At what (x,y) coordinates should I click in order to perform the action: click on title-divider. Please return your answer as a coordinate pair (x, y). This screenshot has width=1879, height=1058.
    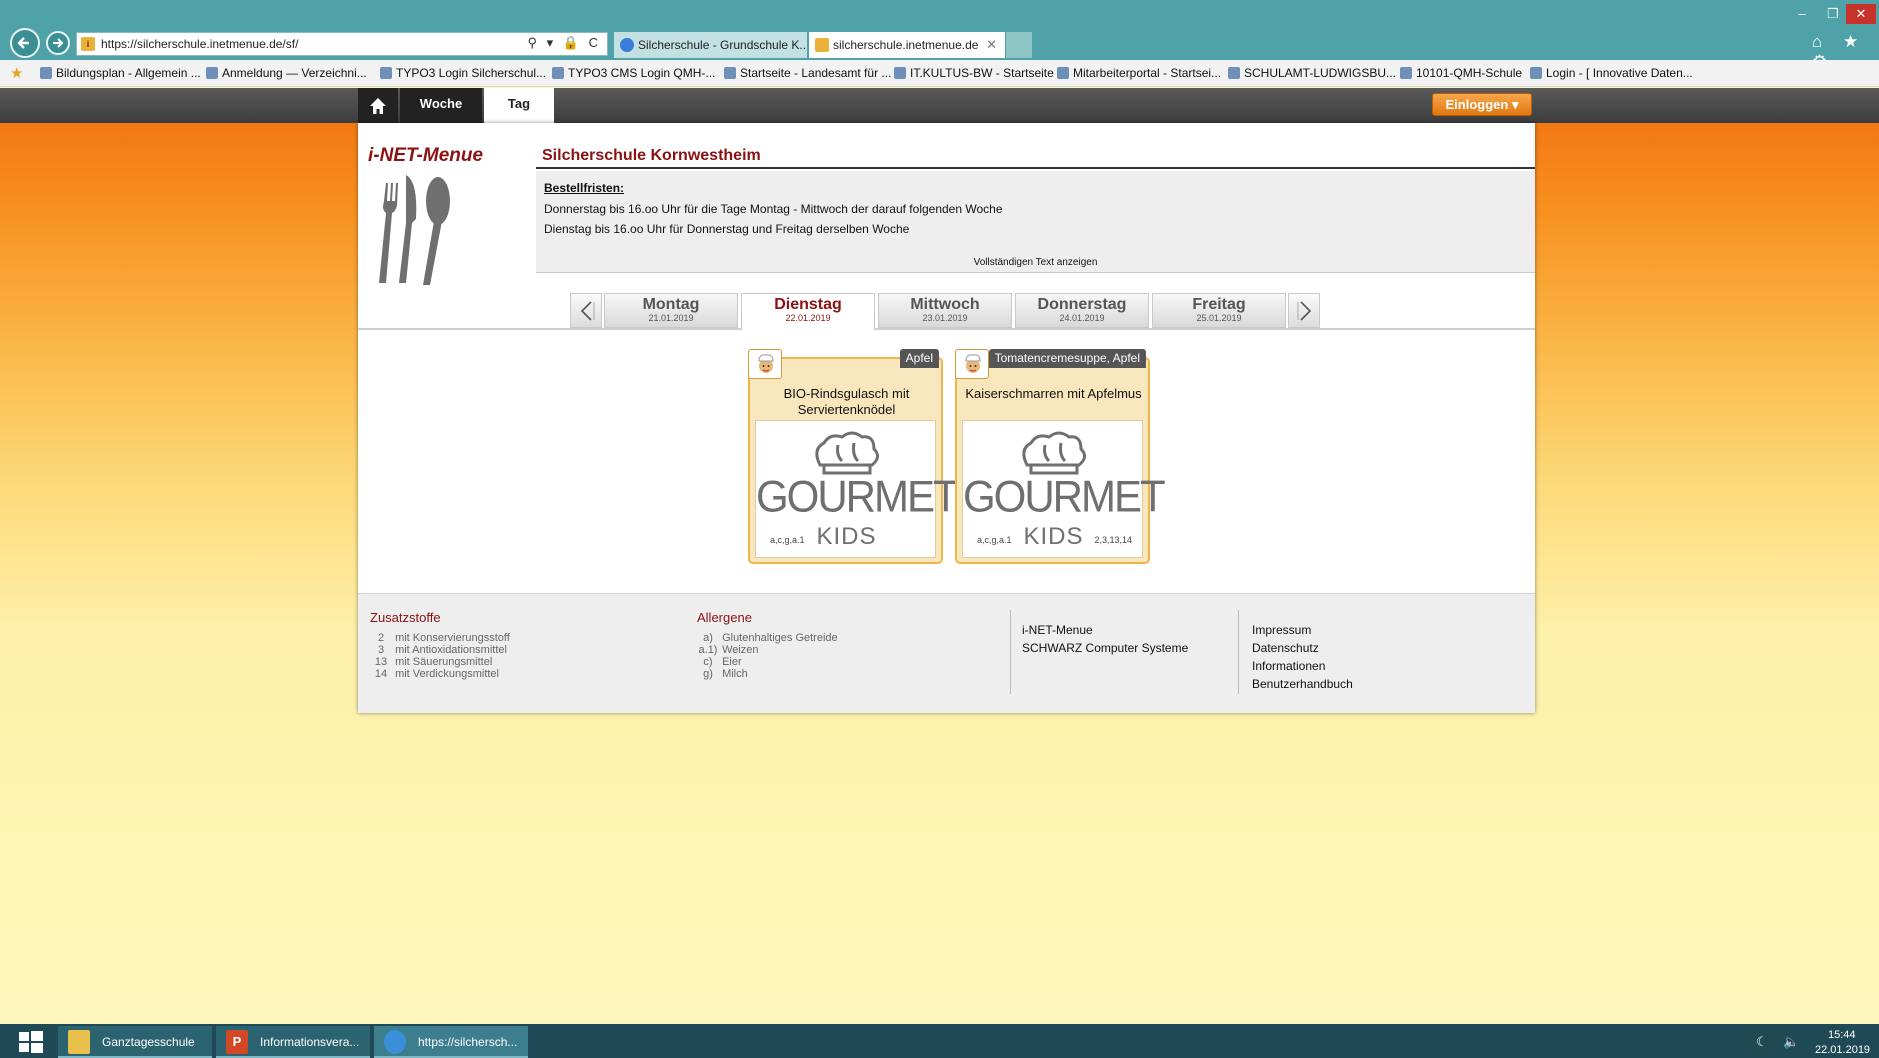
    Looking at the image, I should click on (1035, 168).